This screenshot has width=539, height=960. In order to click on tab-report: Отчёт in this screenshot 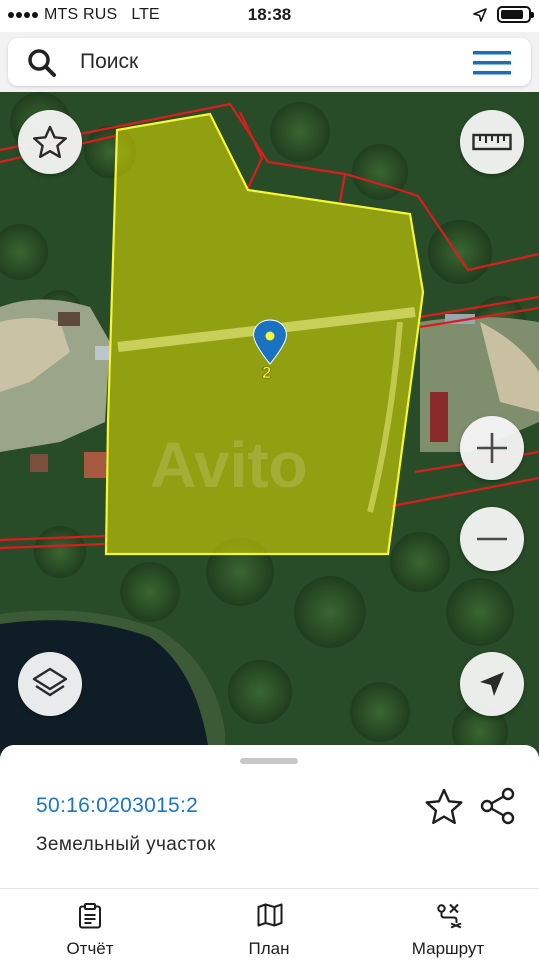, I will do `click(90, 924)`.